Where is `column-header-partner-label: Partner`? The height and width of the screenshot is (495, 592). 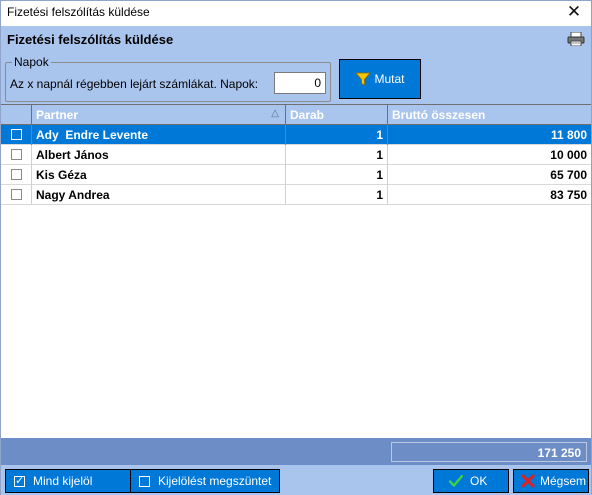
column-header-partner-label: Partner is located at coordinates (57, 115).